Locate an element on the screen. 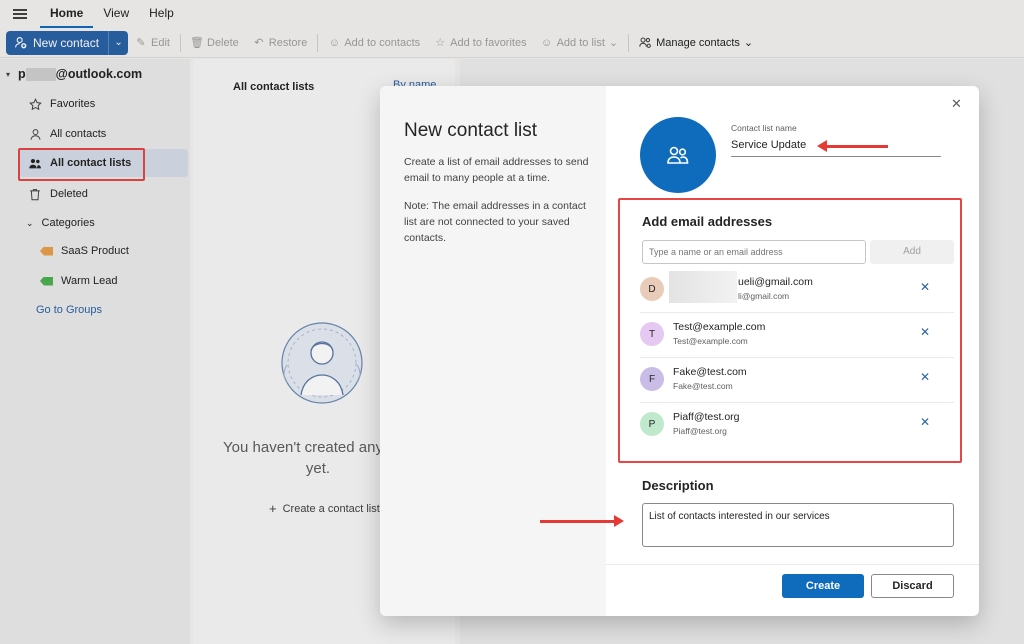 The height and width of the screenshot is (644, 1024). contact-list-name-input: Service Update is located at coordinates (836, 148).